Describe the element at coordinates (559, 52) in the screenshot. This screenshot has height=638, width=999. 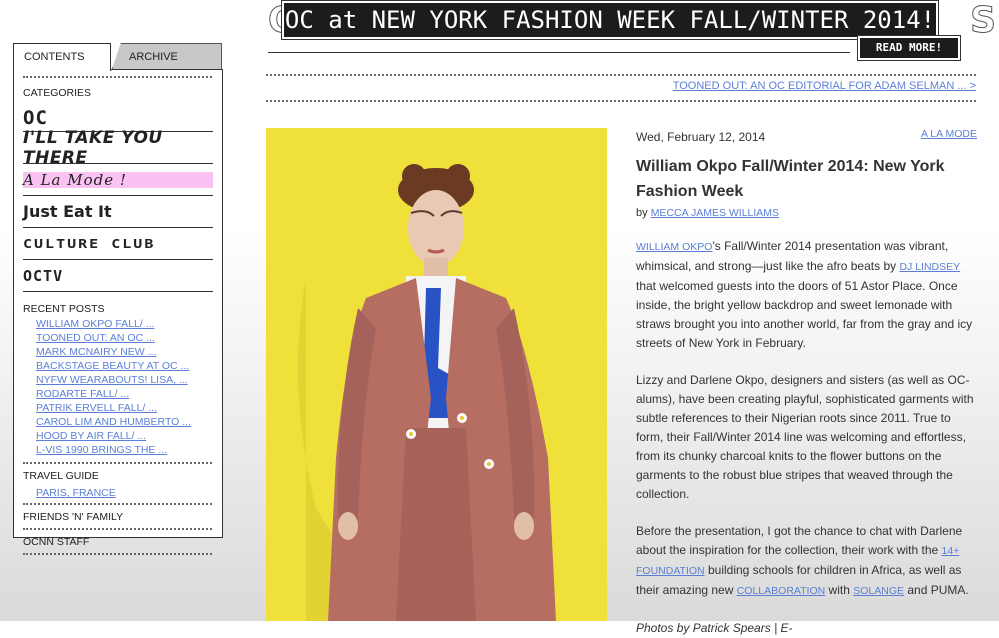
I see `banner-rule` at that location.